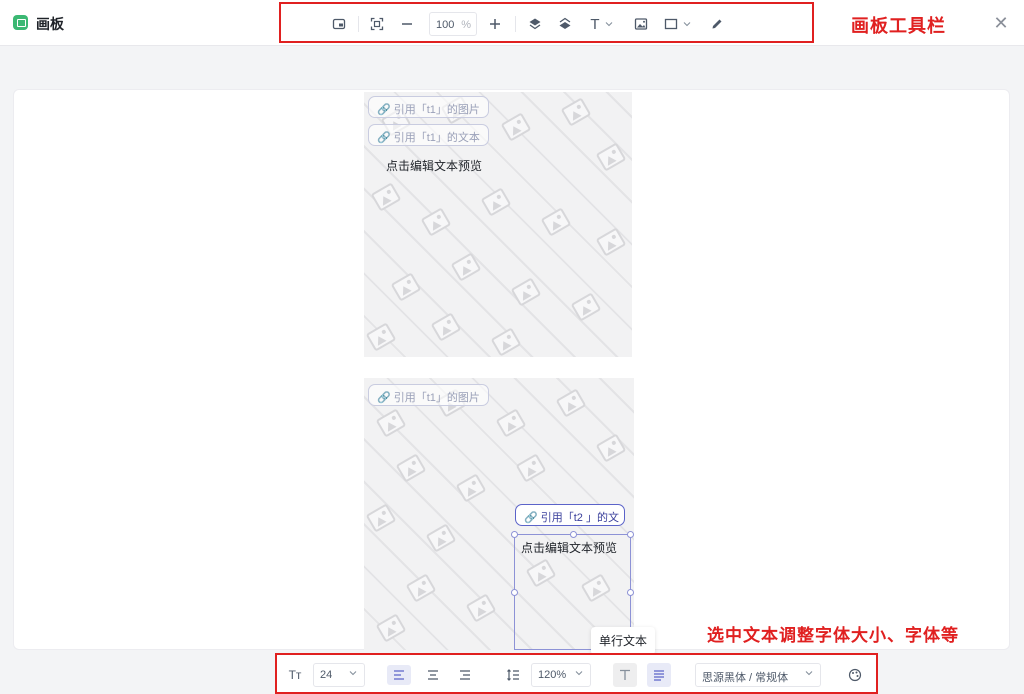 The height and width of the screenshot is (694, 1024). Describe the element at coordinates (465, 675) in the screenshot. I see `align-right-icon` at that location.